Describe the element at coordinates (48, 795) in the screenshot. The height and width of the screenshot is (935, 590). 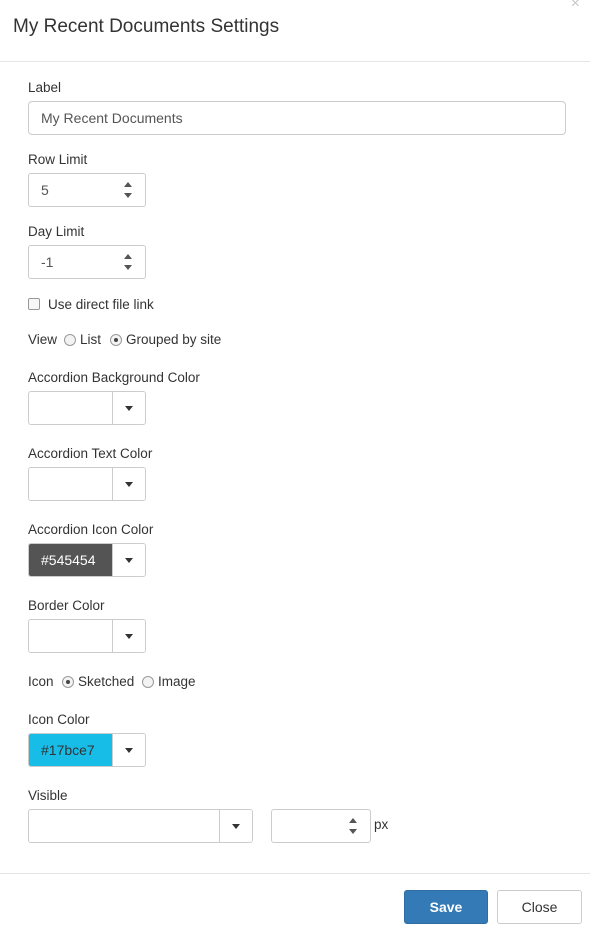
I see `visible-label: Visible` at that location.